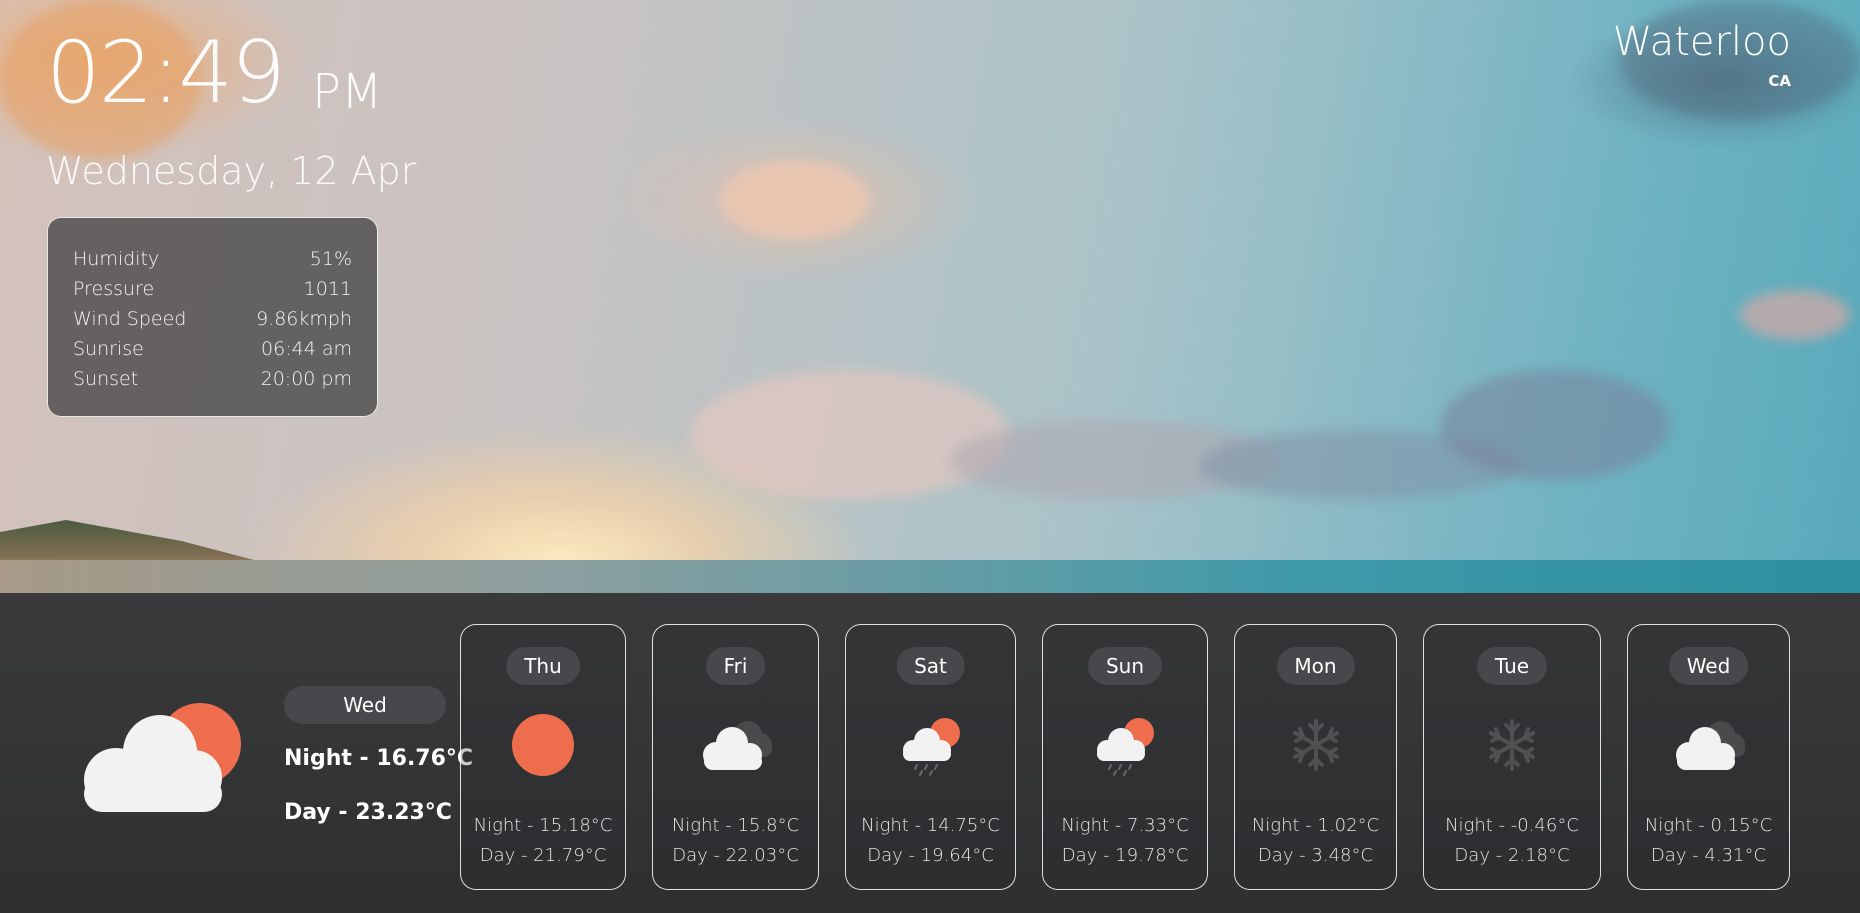 This screenshot has width=1860, height=913. I want to click on forecast-day-label: Tue, so click(1512, 666).